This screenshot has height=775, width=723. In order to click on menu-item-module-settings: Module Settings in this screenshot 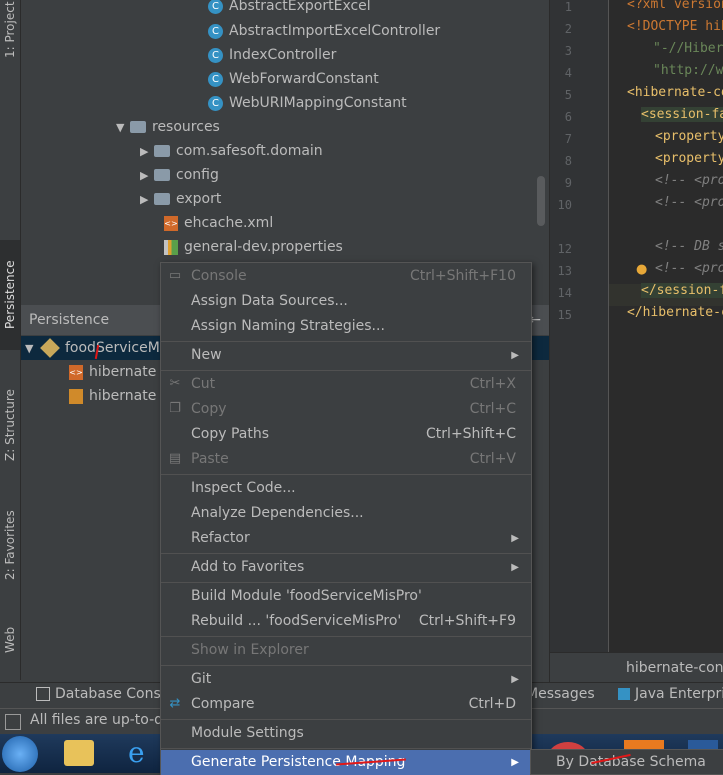, I will do `click(346, 733)`.